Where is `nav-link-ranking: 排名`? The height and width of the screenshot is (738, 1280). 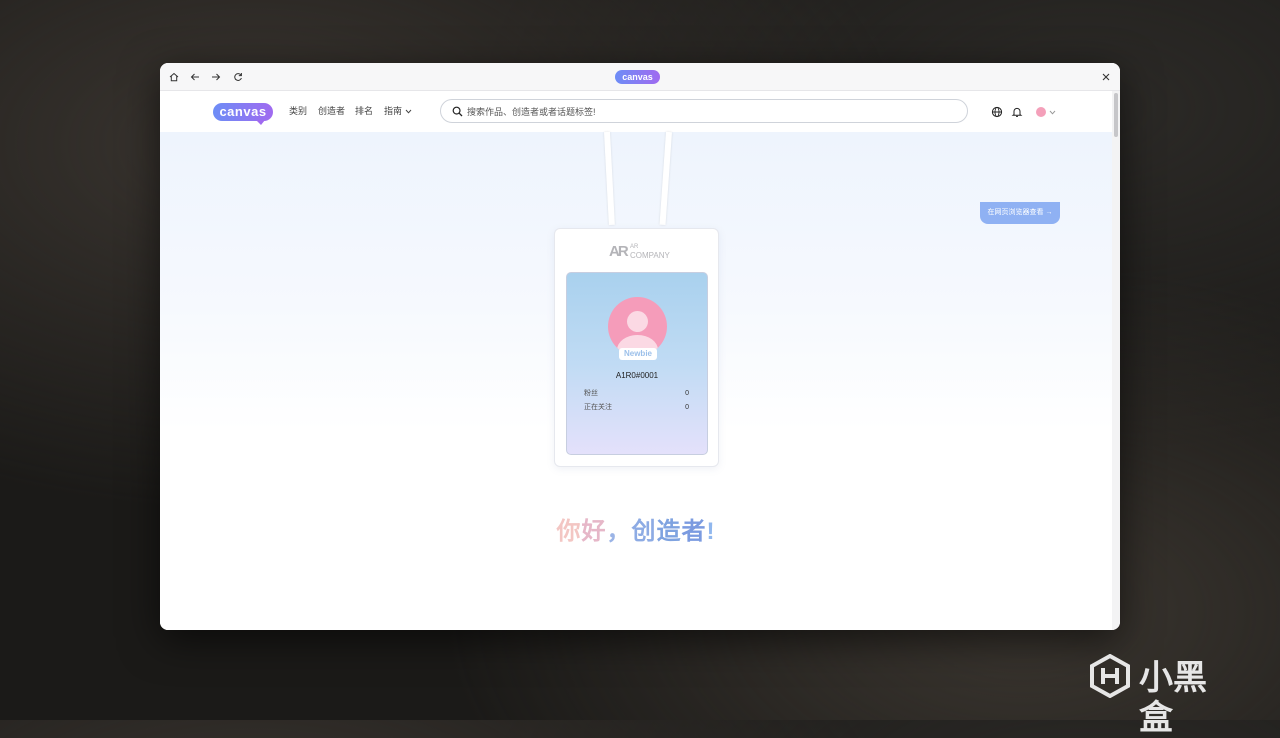 nav-link-ranking: 排名 is located at coordinates (364, 111).